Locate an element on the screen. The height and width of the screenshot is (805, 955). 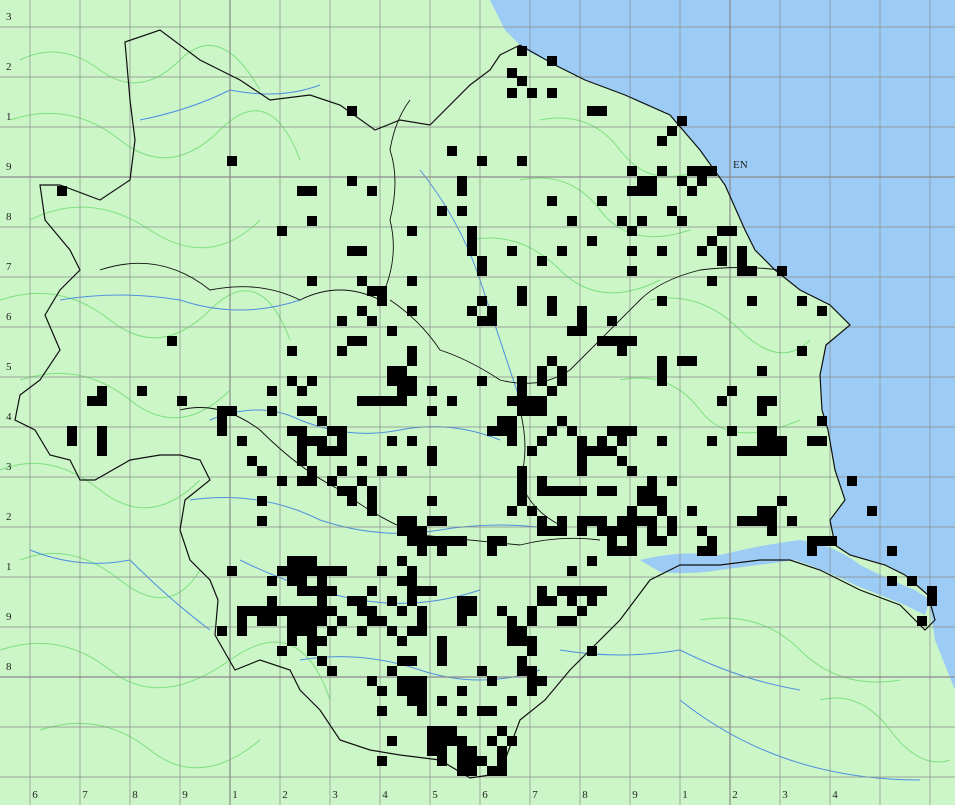
y-tick-label: 8 is located at coordinates (9, 217).